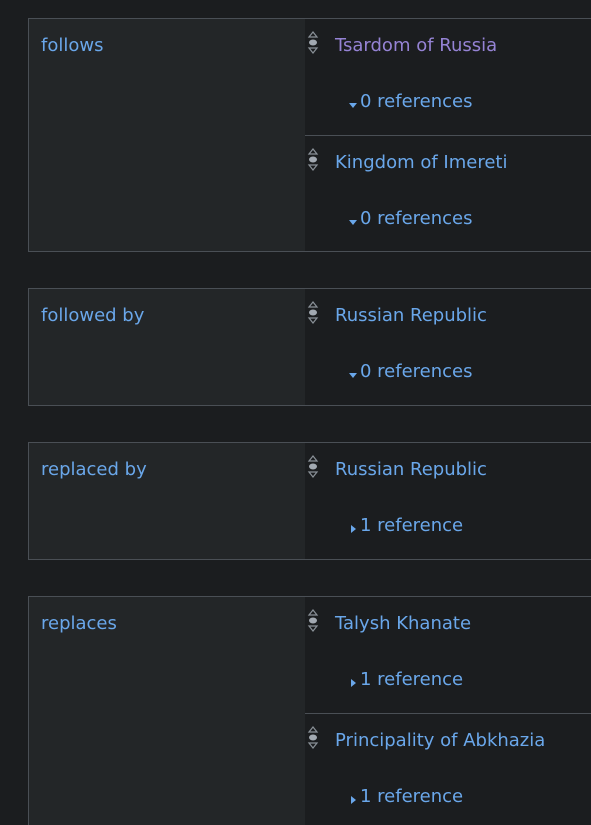  I want to click on statement-item: Tsardom of Russia 0 references, so click(448, 77).